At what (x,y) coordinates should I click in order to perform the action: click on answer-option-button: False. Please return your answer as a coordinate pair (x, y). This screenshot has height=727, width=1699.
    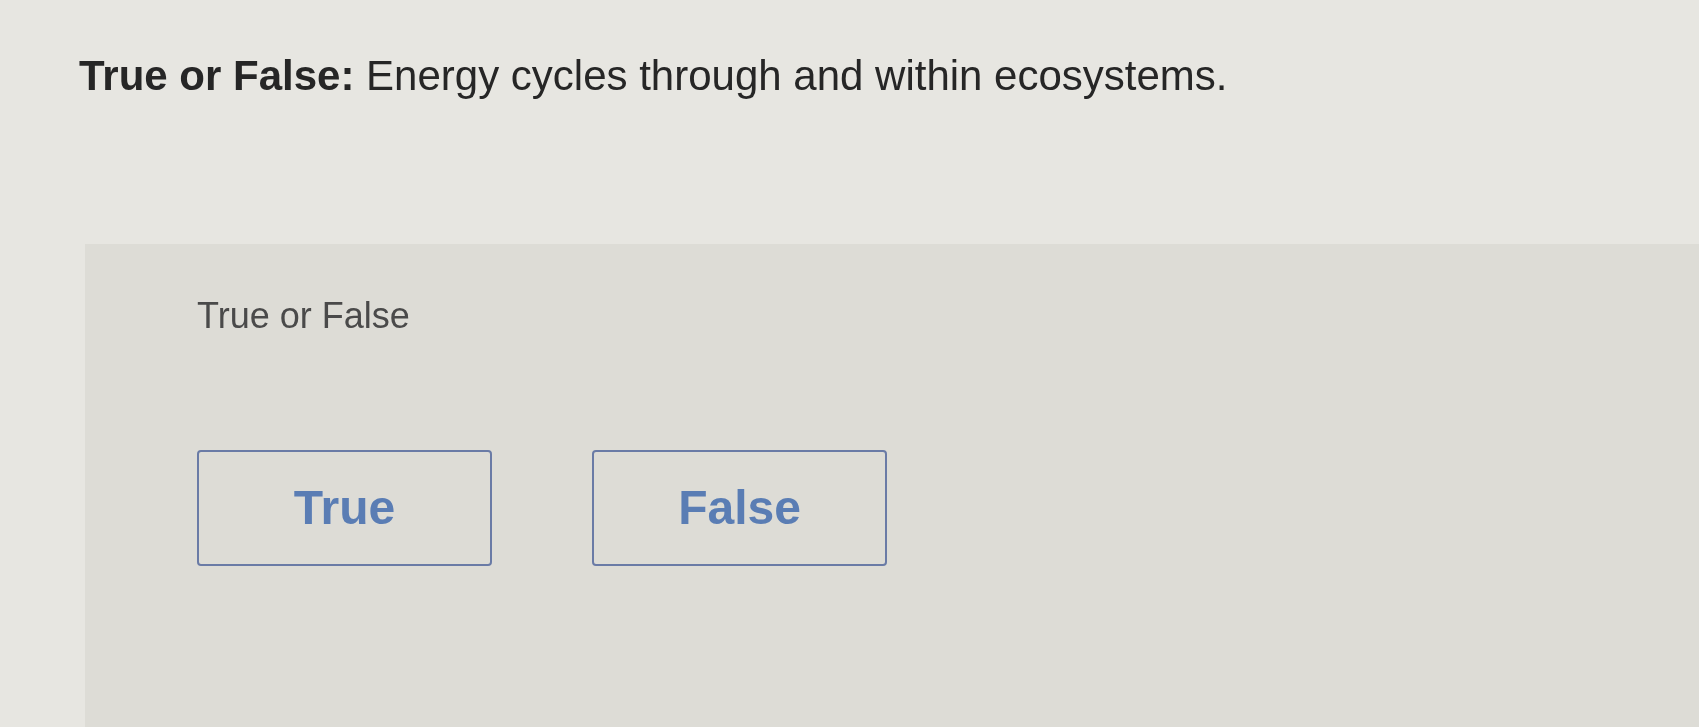
    Looking at the image, I should click on (739, 508).